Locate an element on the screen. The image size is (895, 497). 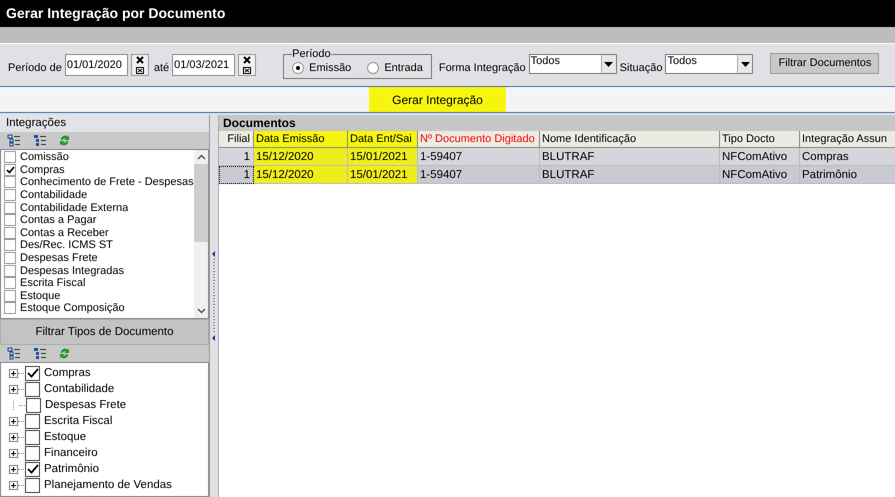
column-header: Nome Identificação is located at coordinates (630, 139).